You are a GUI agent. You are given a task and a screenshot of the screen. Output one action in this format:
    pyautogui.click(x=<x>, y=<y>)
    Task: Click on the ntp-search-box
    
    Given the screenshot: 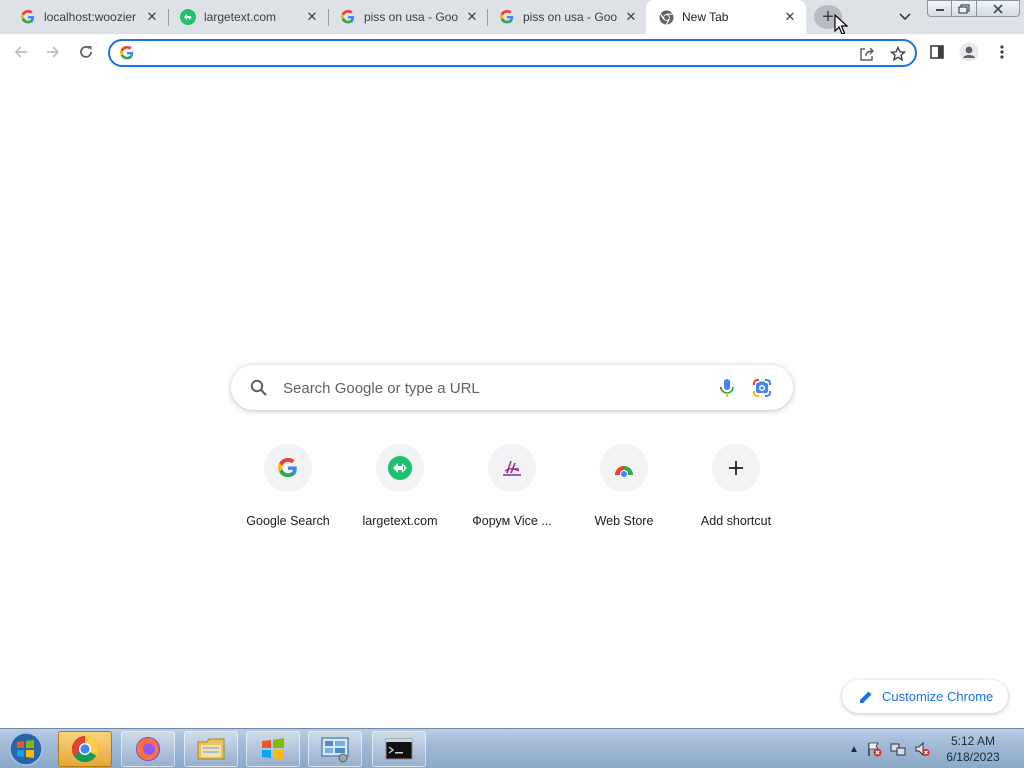 What is the action you would take?
    pyautogui.click(x=512, y=387)
    